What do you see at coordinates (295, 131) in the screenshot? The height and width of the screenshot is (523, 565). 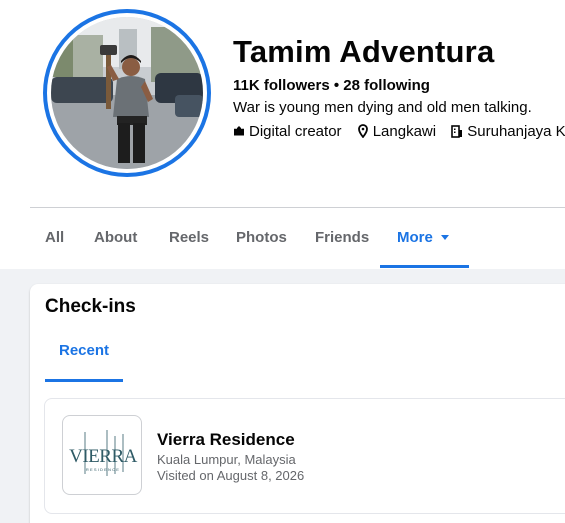 I see `detail-occupation-text: Digital creator` at bounding box center [295, 131].